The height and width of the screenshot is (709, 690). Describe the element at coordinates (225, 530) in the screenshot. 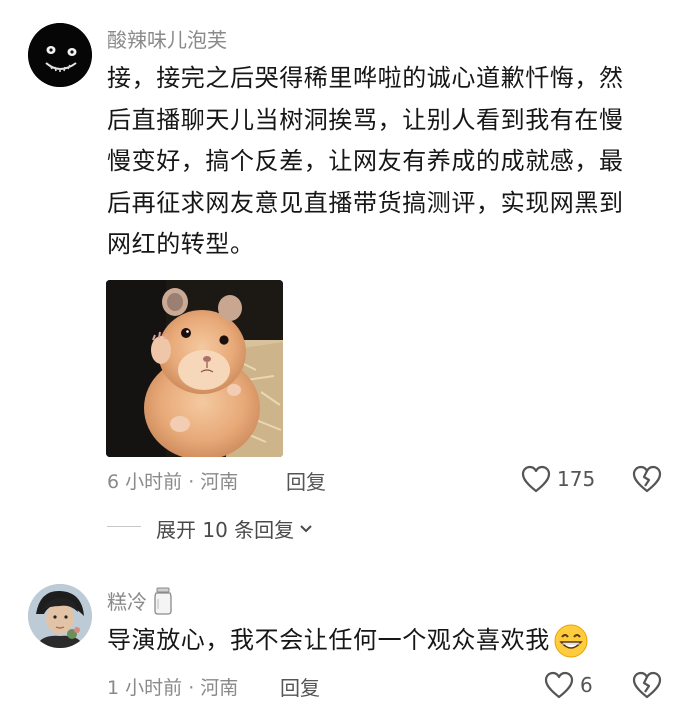

I see `expand-replies-label: 展开 10 条回复` at that location.